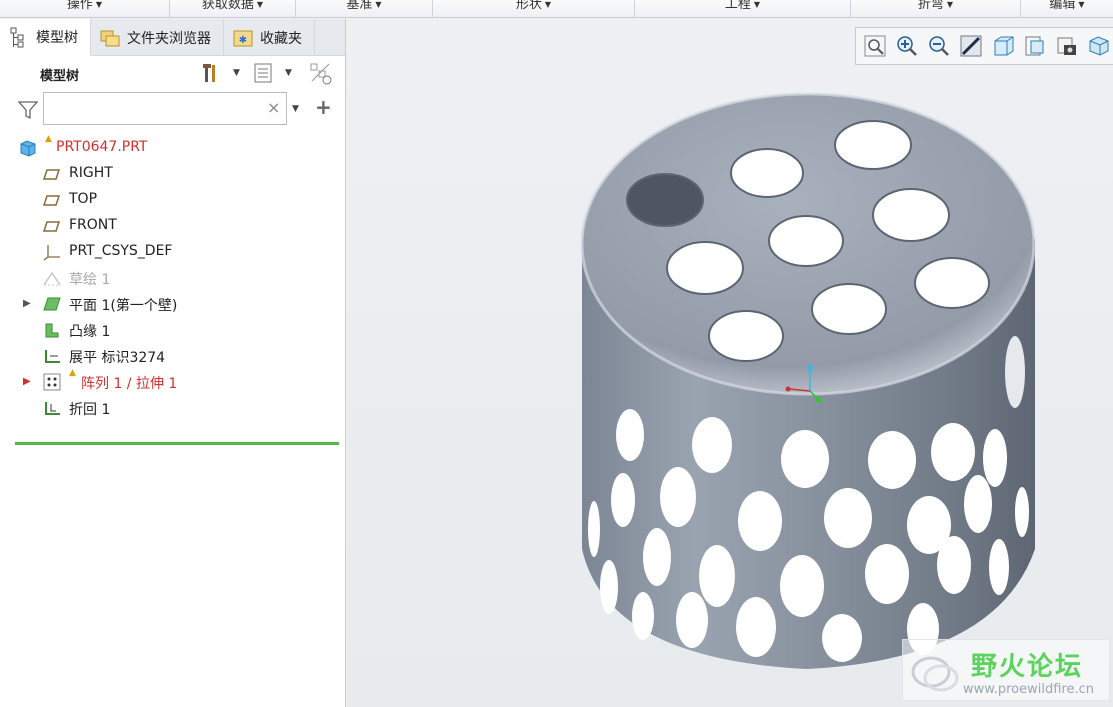 The width and height of the screenshot is (1113, 707). I want to click on tab-favorites: ✱ 收藏夹, so click(269, 37).